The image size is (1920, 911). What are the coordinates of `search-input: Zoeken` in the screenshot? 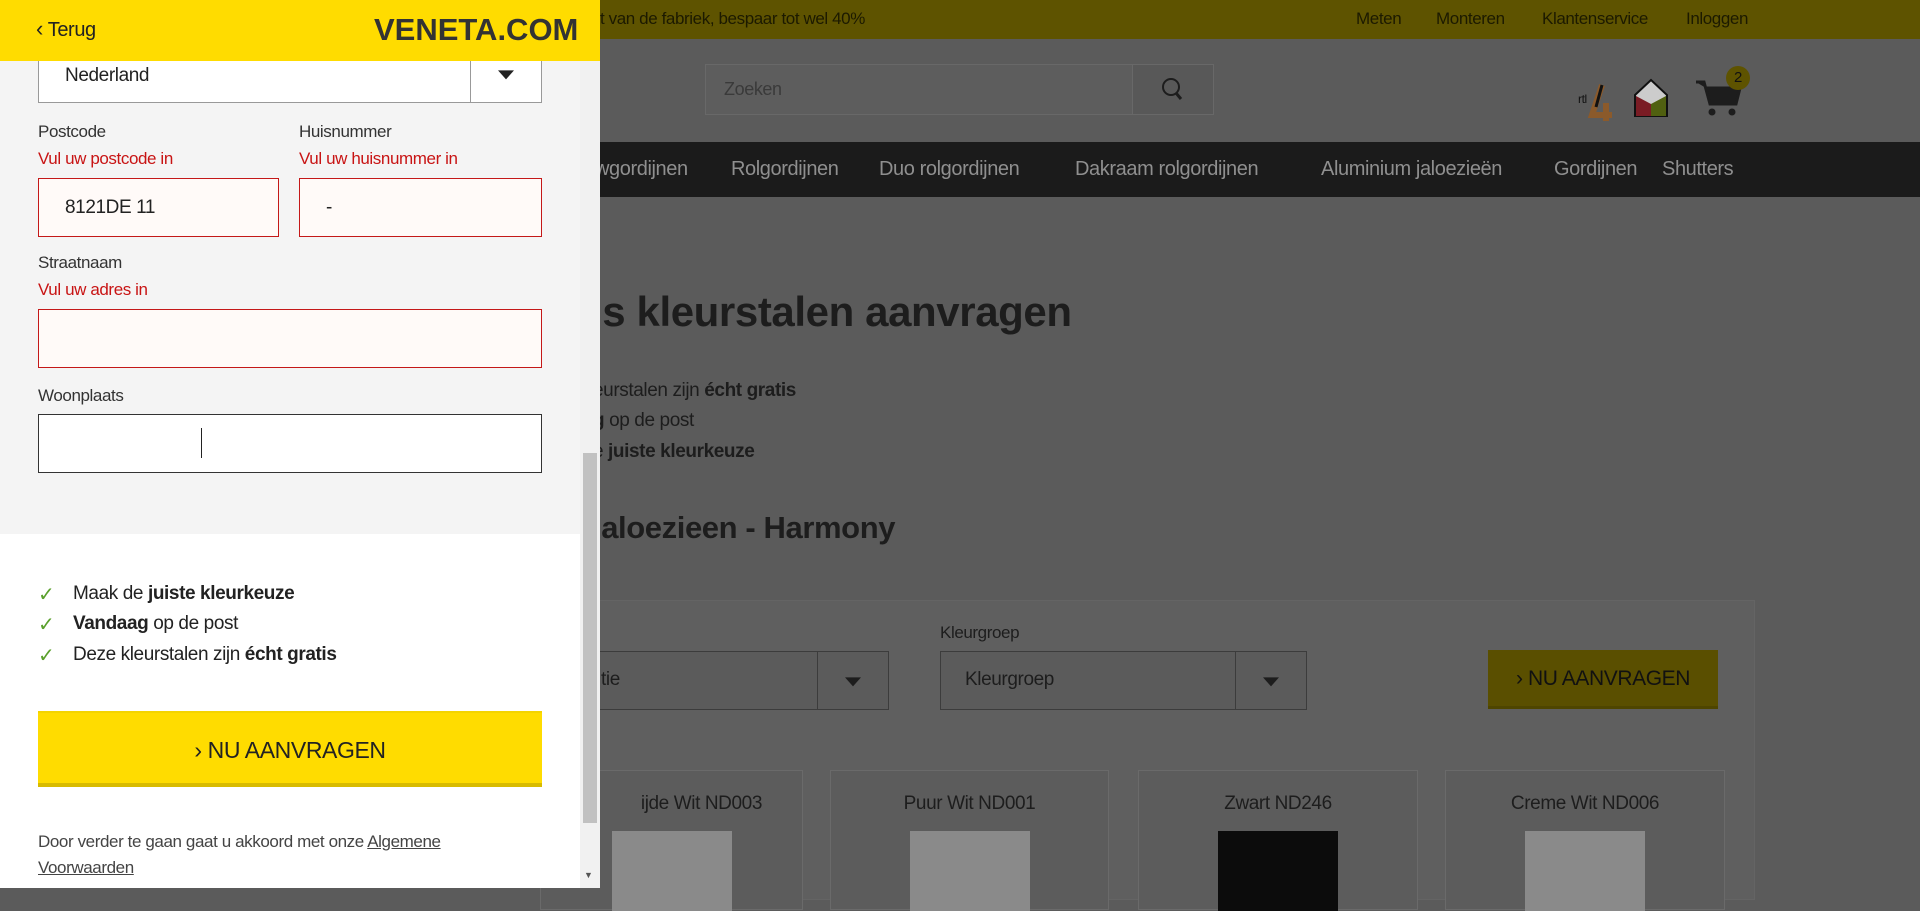 It's located at (753, 89).